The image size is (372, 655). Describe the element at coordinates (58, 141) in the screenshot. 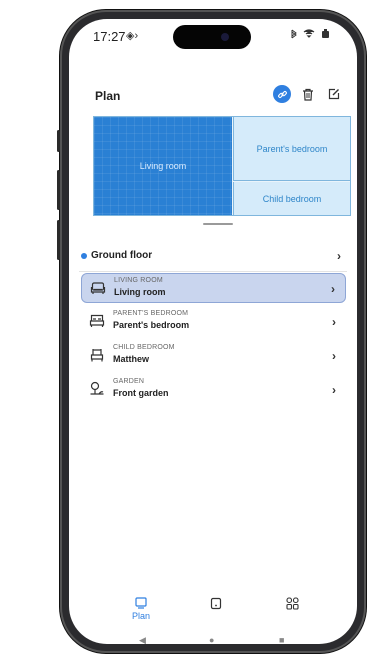

I see `mute-switch` at that location.